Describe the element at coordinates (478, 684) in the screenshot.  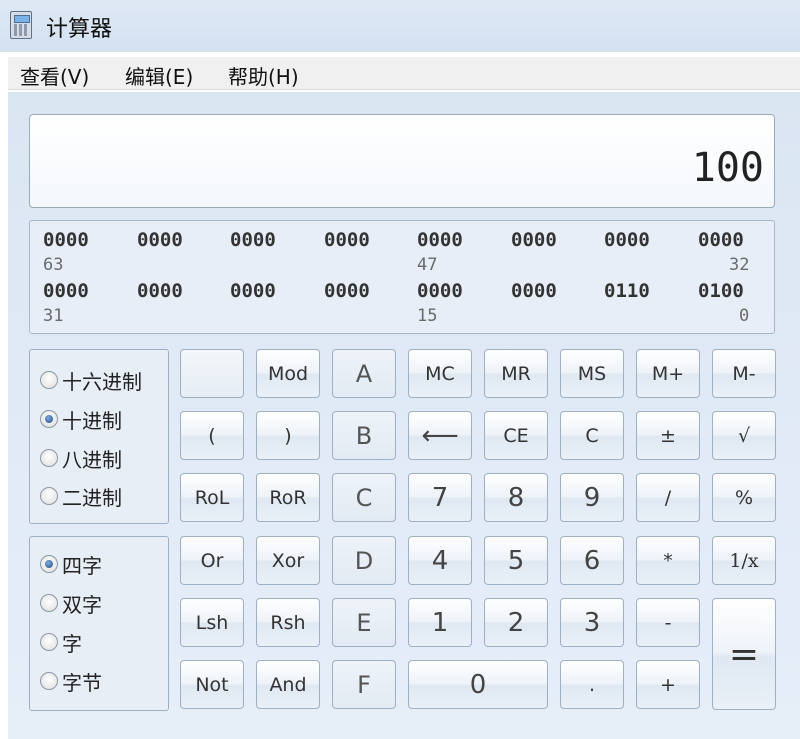
I see `digit-0-button: 0` at that location.